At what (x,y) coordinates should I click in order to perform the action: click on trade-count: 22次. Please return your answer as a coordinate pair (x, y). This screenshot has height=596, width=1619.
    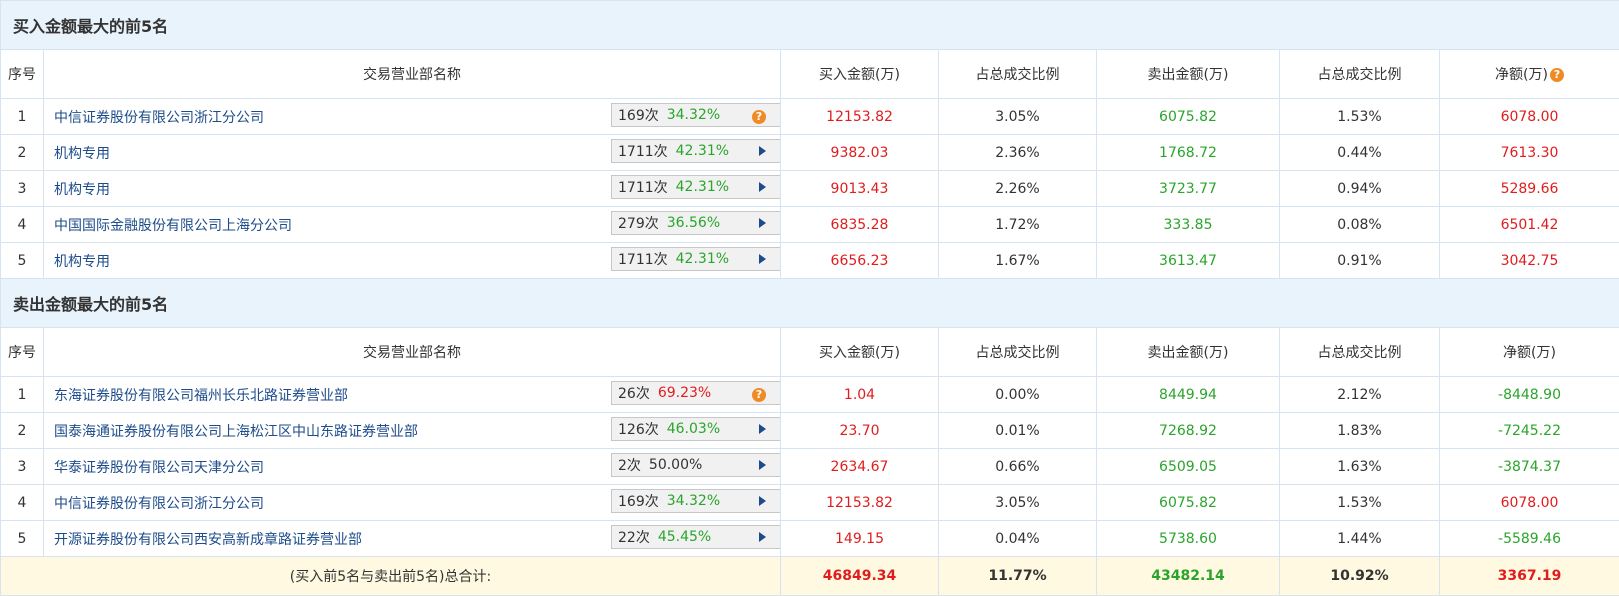
    Looking at the image, I should click on (634, 537).